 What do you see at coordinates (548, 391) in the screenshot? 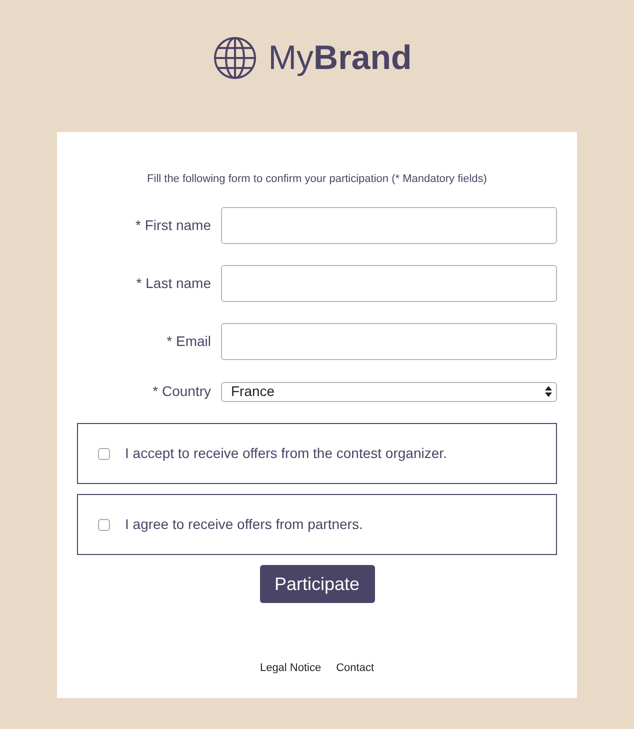
I see `updown-arrows-icon` at bounding box center [548, 391].